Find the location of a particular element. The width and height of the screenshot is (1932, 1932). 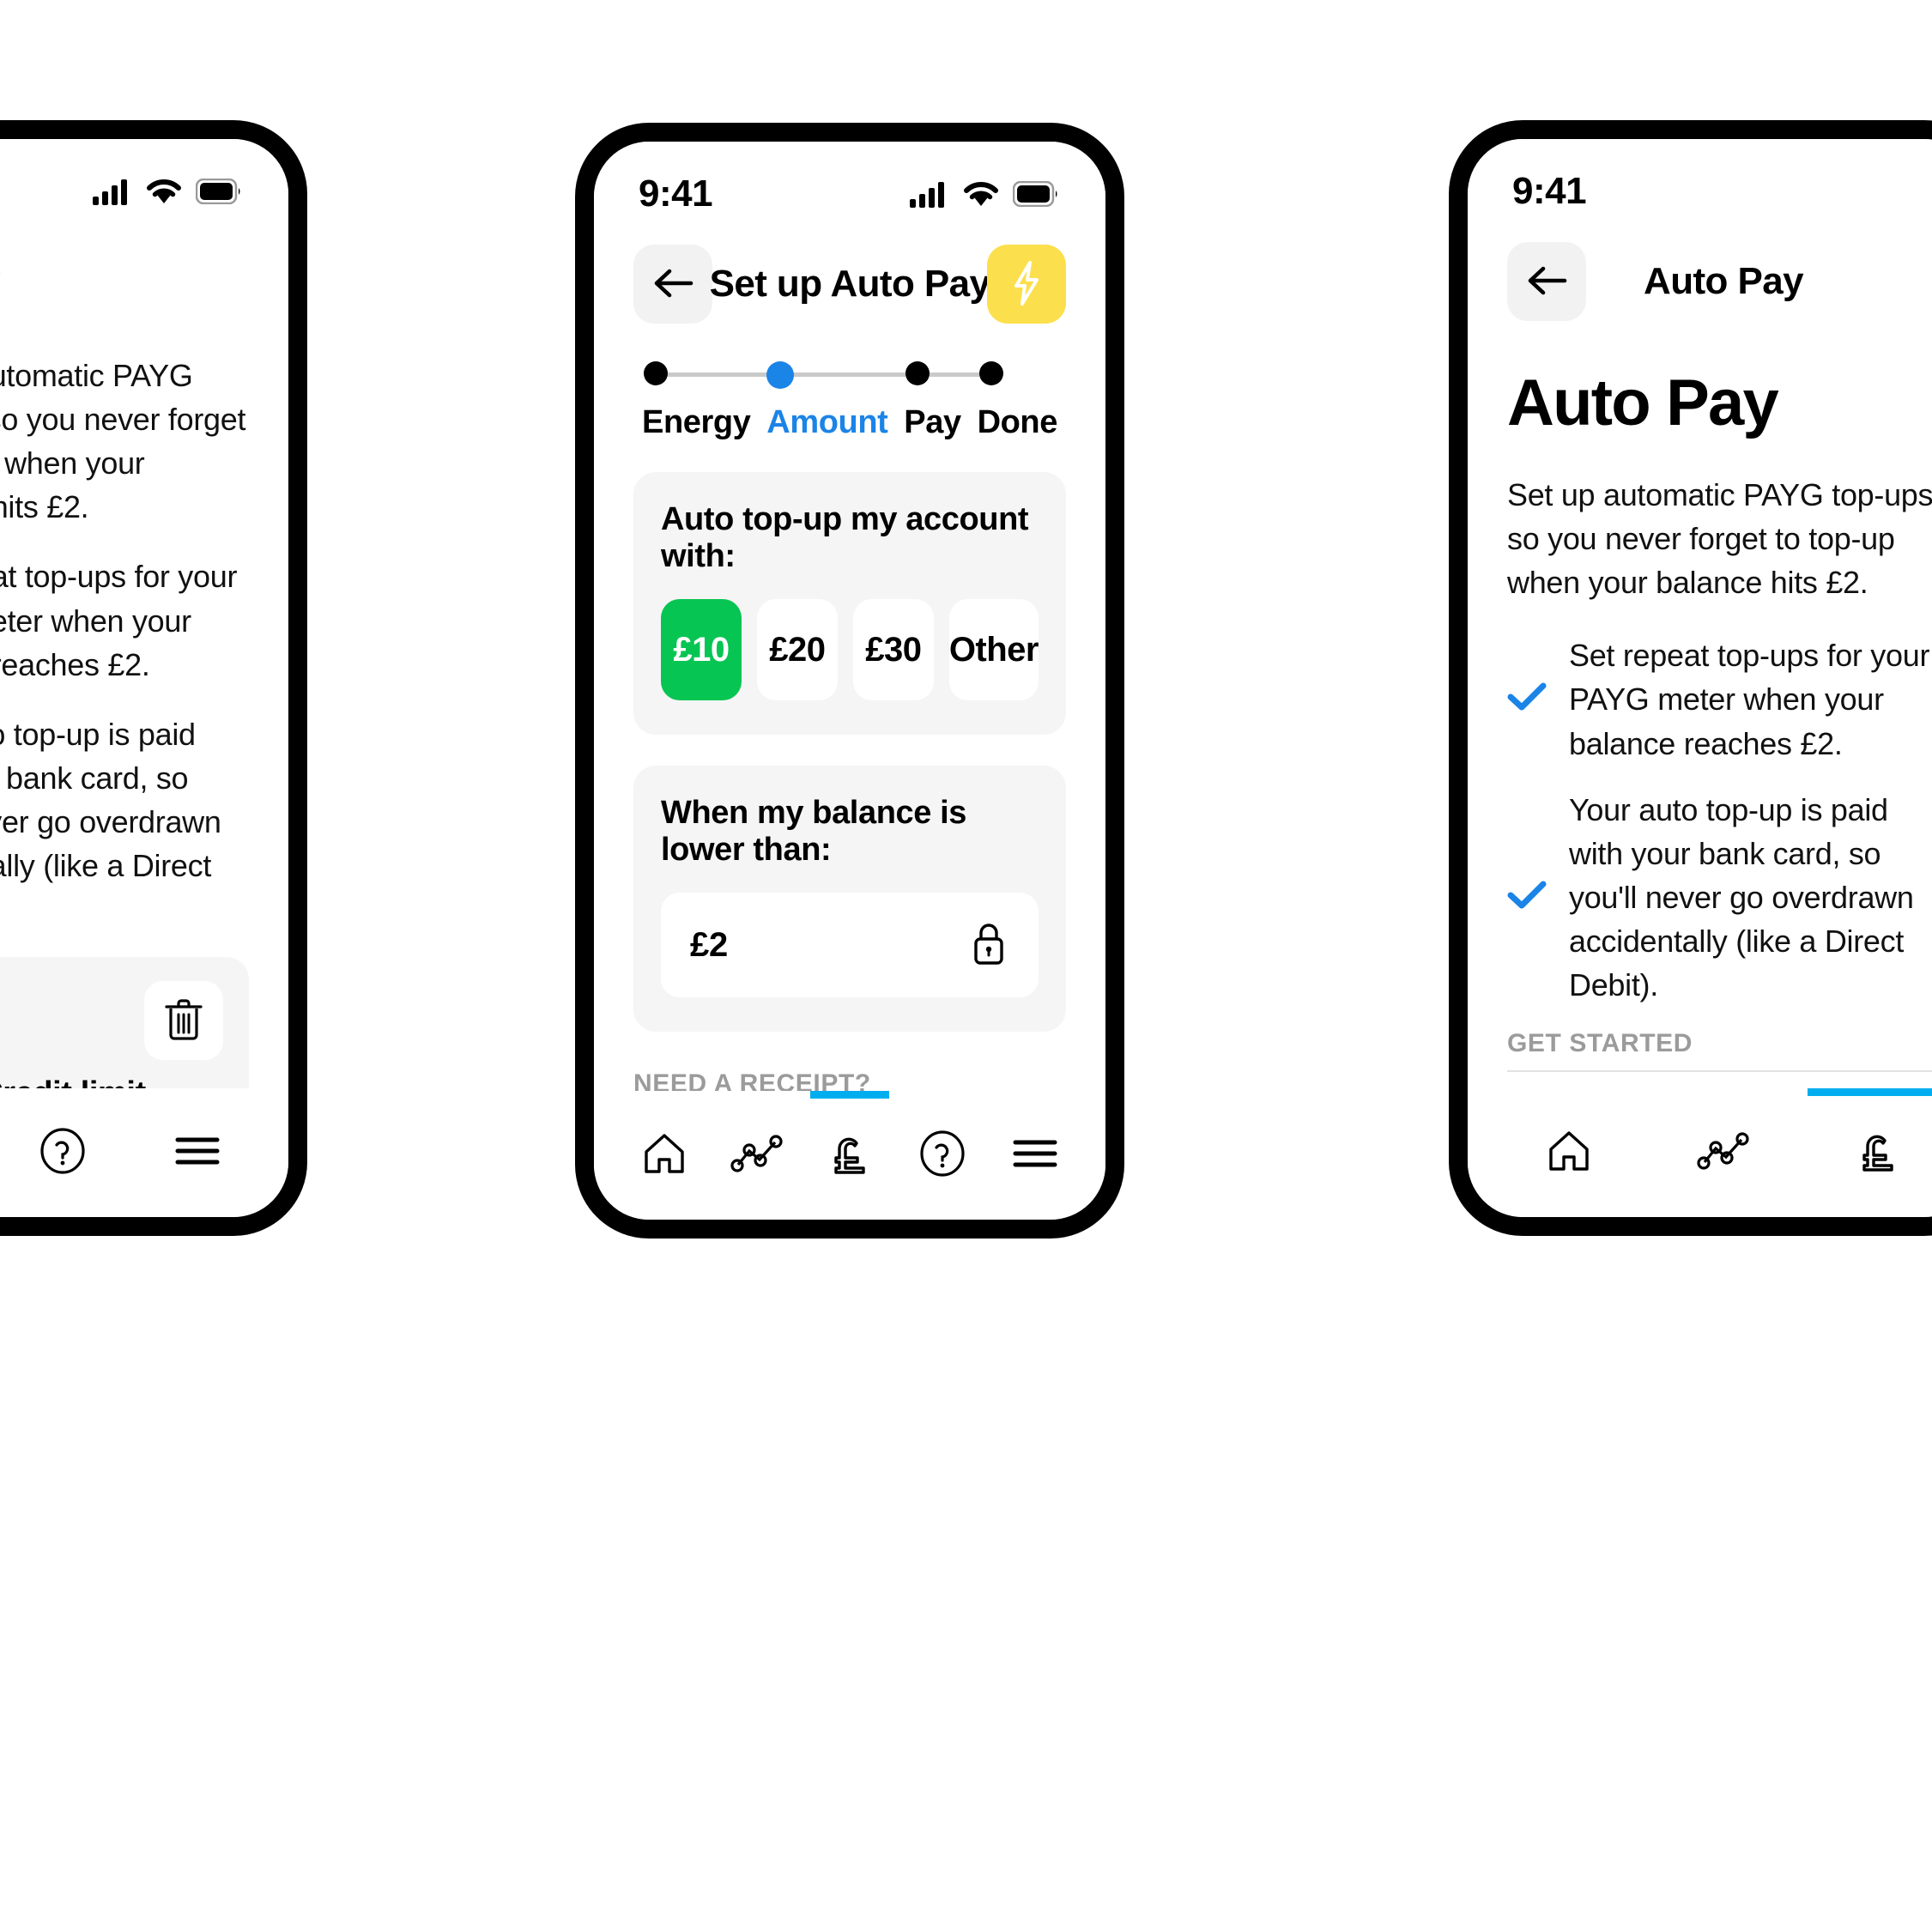

amount-option-30: £30 is located at coordinates (893, 650).